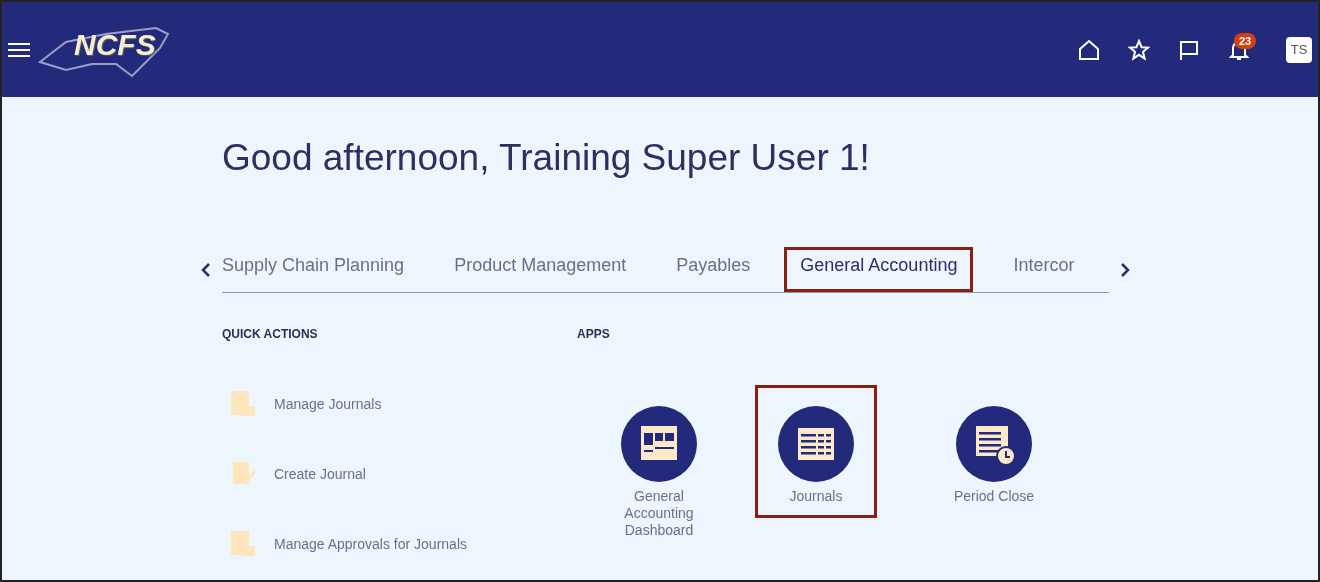  What do you see at coordinates (206, 270) in the screenshot?
I see `chevron-left-icon` at bounding box center [206, 270].